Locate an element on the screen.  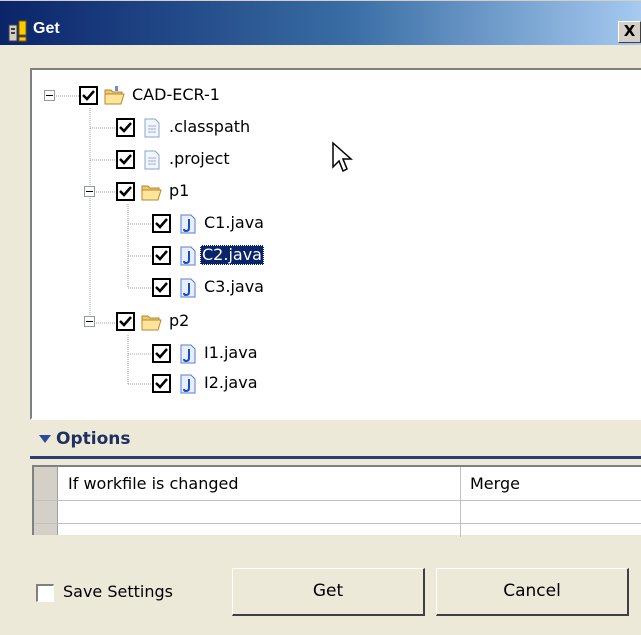
option-value-cell: Merge is located at coordinates (495, 484).